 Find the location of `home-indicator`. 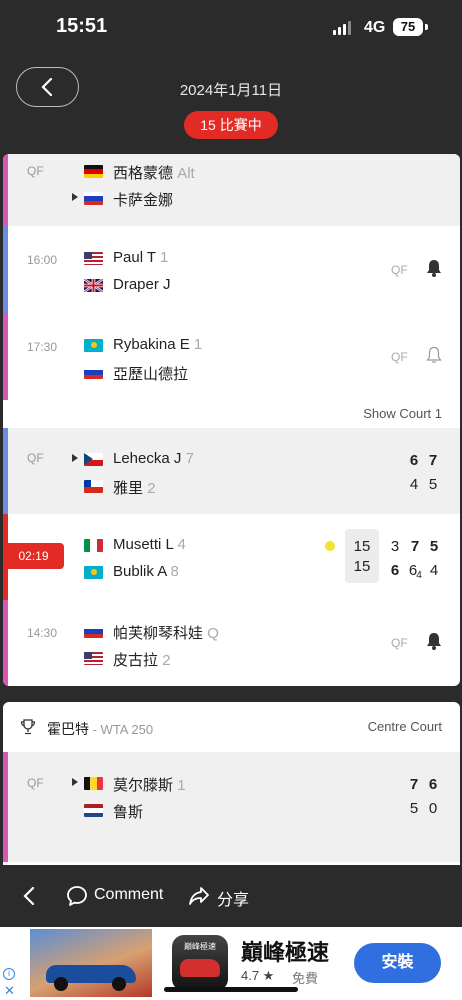

home-indicator is located at coordinates (231, 989).